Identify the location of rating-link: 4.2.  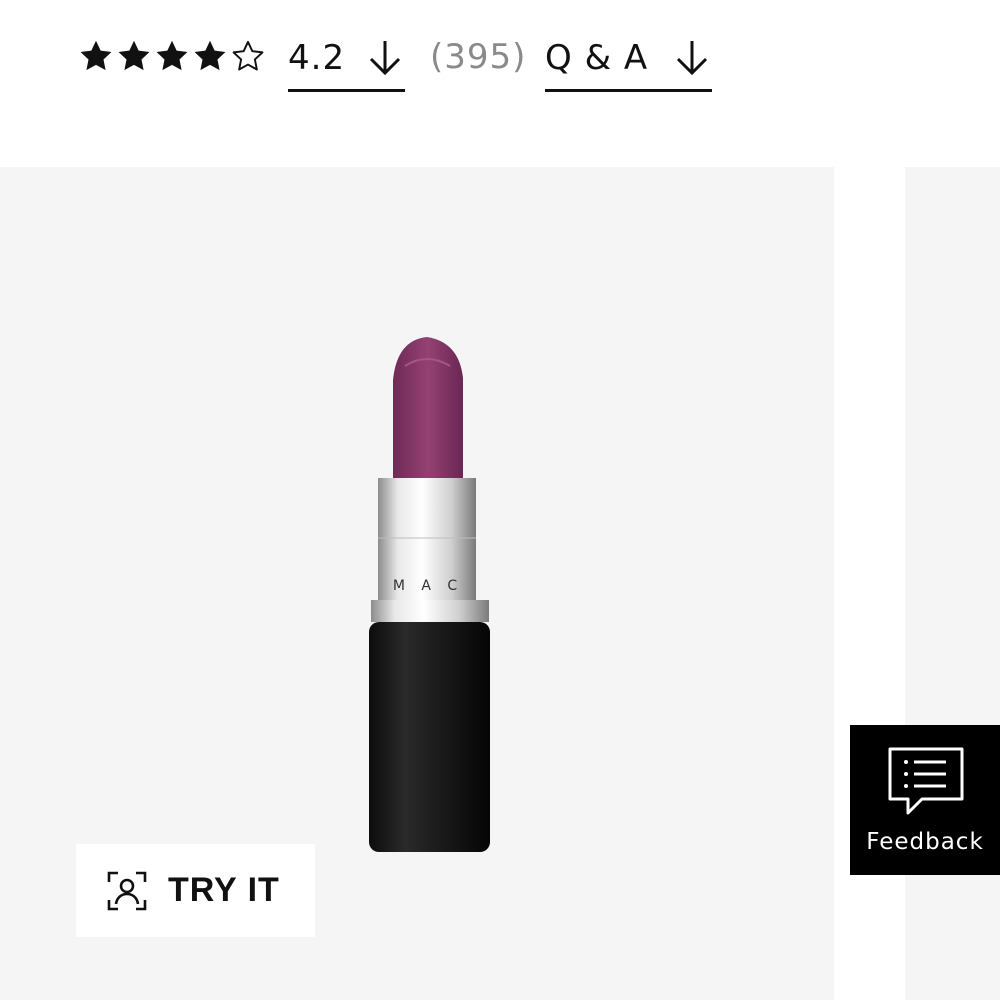
(346, 63).